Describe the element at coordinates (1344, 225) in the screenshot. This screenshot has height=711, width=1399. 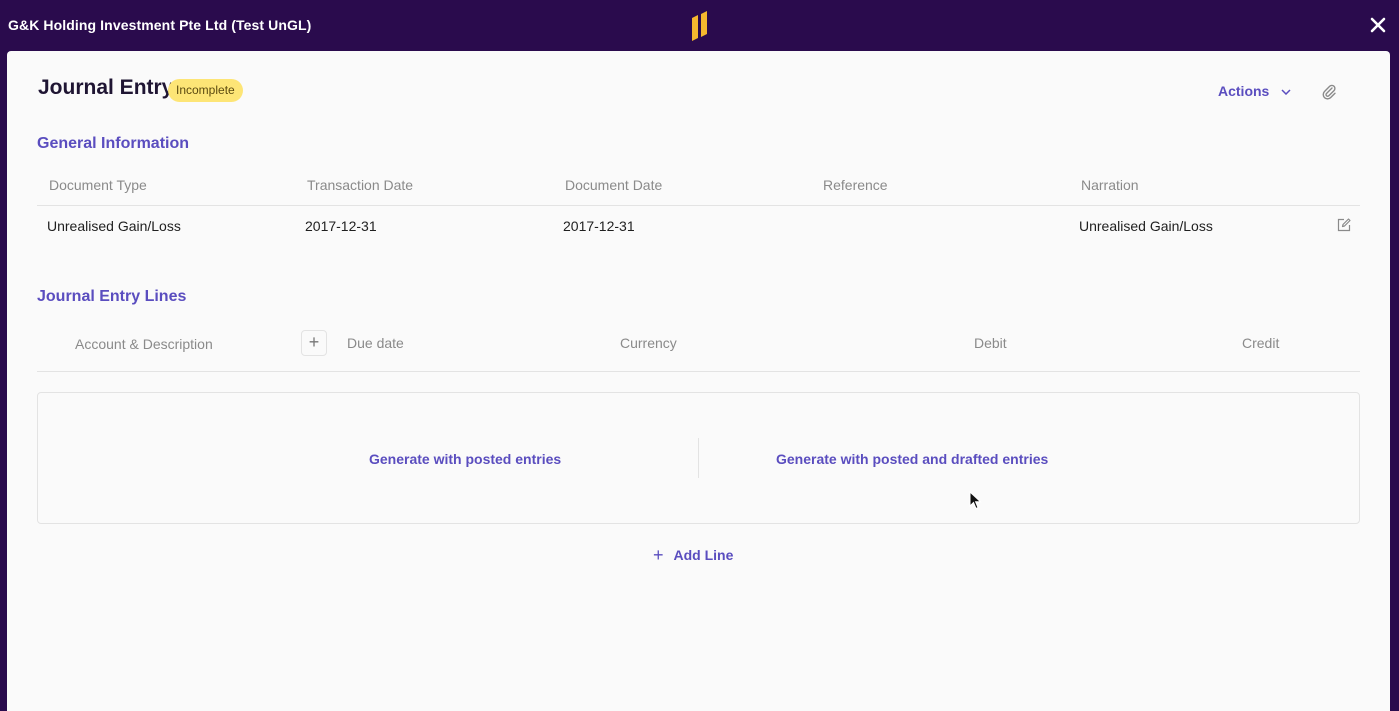
I see `edit-icon` at that location.